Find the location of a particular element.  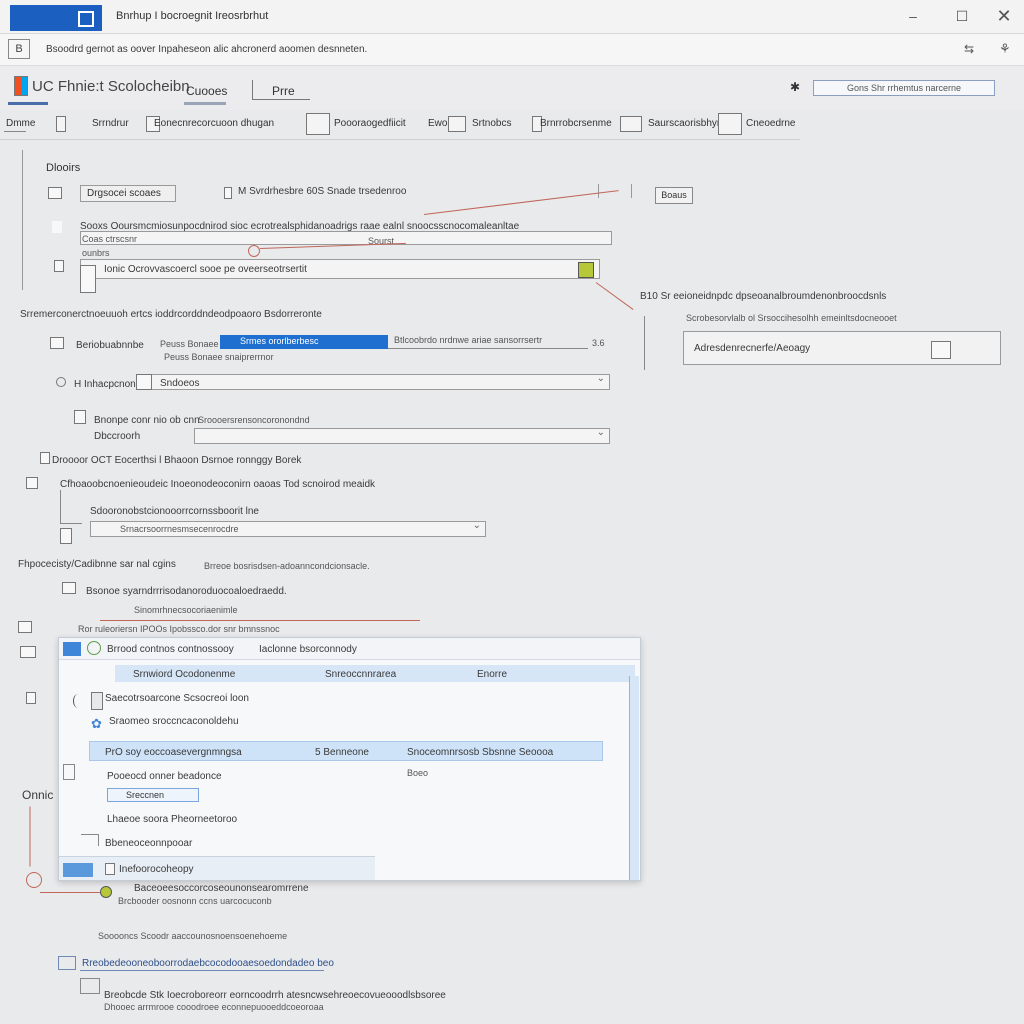

slider-desc: Btlcoobrdo nrdnwe ariae sansorrsertr is located at coordinates (468, 340).